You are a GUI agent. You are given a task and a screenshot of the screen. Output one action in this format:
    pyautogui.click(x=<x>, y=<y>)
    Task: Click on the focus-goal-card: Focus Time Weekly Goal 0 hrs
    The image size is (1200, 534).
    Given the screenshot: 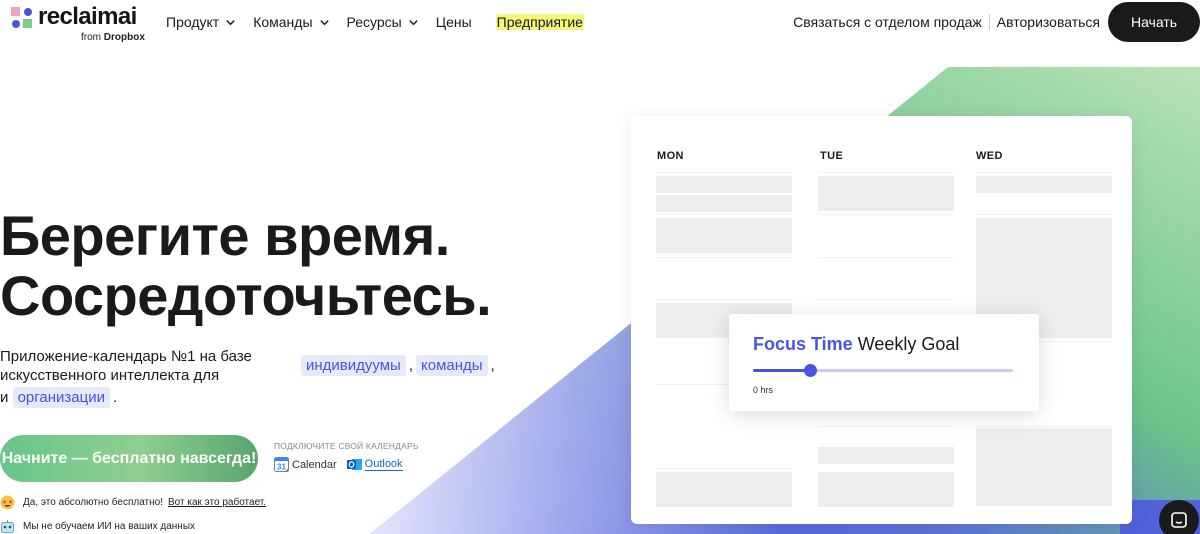 What is the action you would take?
    pyautogui.click(x=884, y=362)
    